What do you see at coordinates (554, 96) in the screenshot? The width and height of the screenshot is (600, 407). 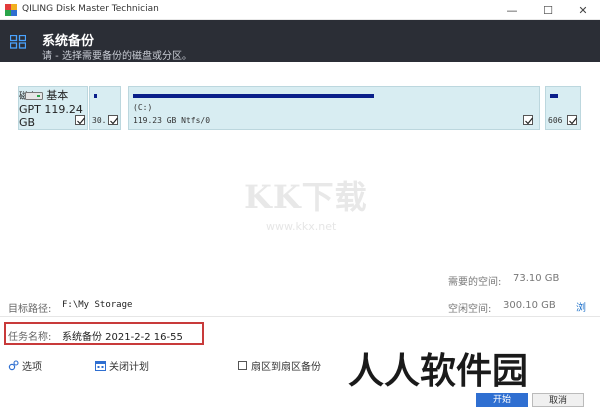 I see `partition-3-usage-bar` at bounding box center [554, 96].